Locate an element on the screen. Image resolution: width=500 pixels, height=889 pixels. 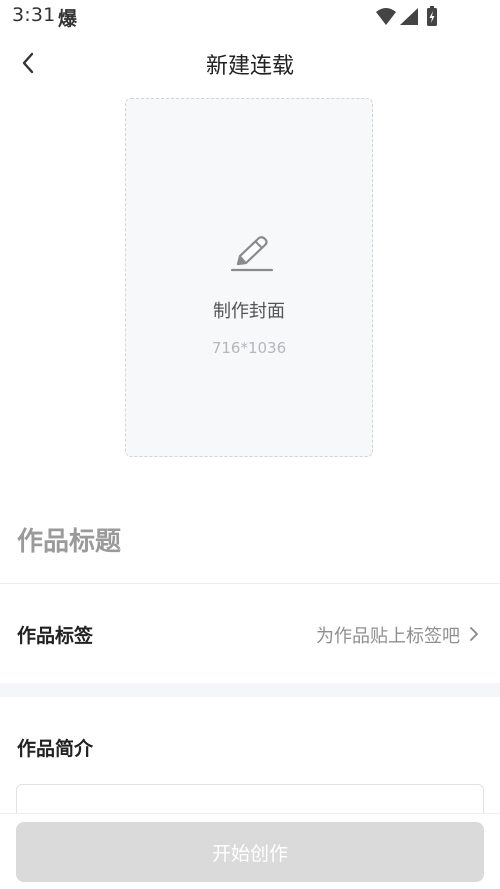
start-creating-button: 开始创作 is located at coordinates (250, 852).